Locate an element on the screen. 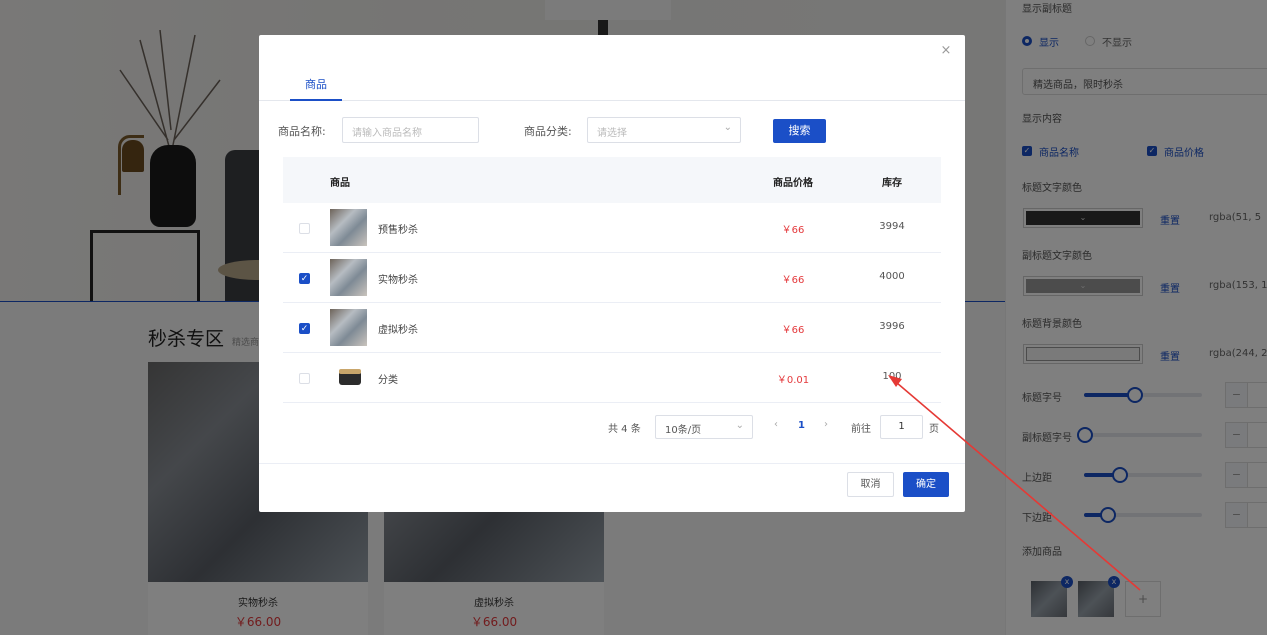 Image resolution: width=1267 pixels, height=635 pixels. page-size-value: 10条/页 is located at coordinates (683, 430).